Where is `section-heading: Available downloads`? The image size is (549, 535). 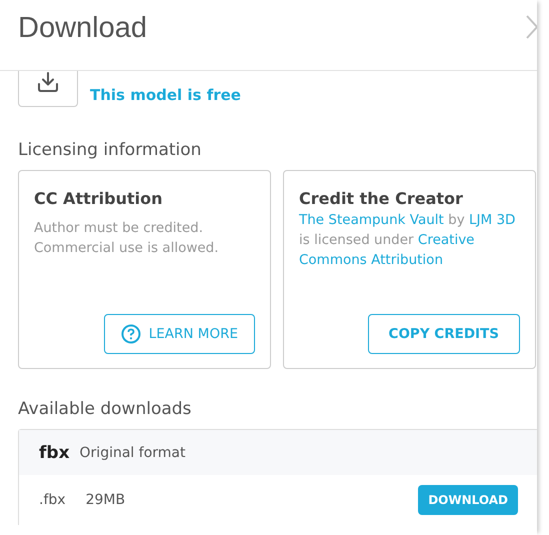
section-heading: Available downloads is located at coordinates (105, 409).